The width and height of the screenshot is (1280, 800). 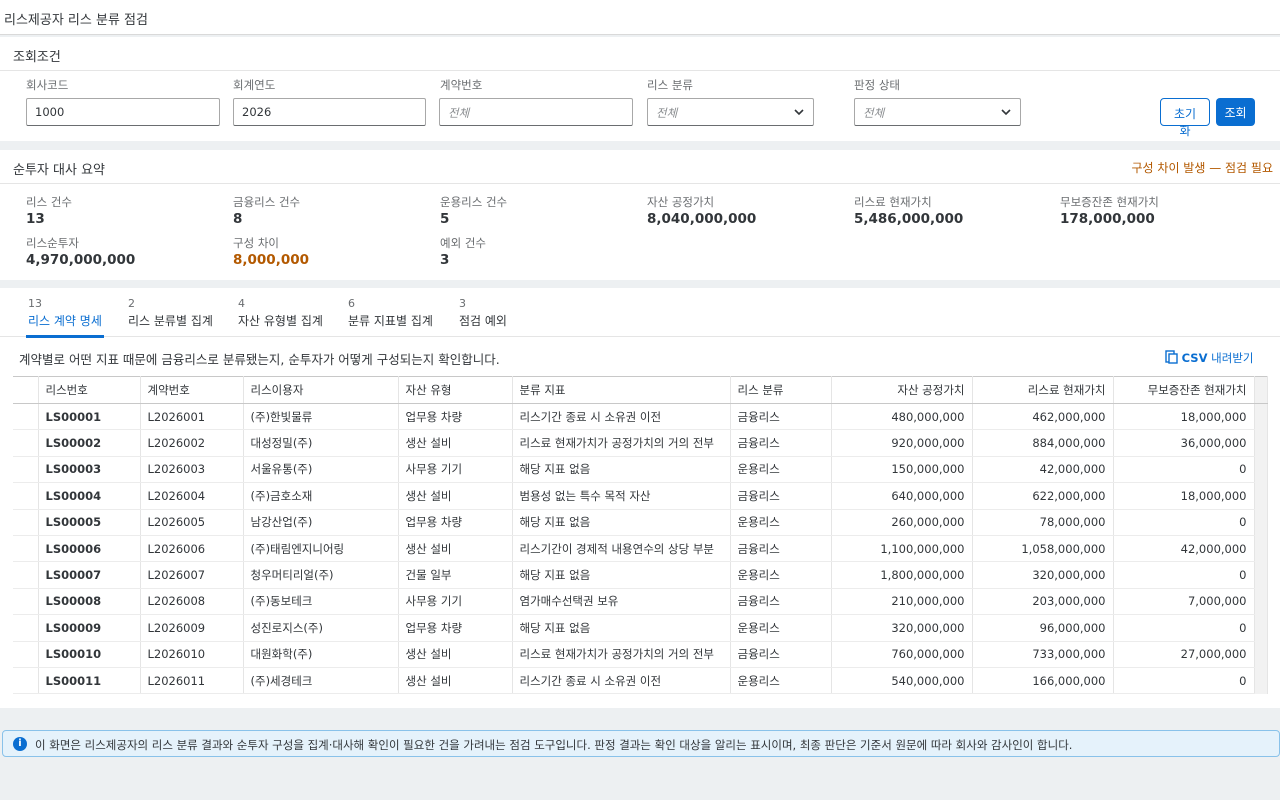 I want to click on table-cell: 생산 설비, so click(x=455, y=443).